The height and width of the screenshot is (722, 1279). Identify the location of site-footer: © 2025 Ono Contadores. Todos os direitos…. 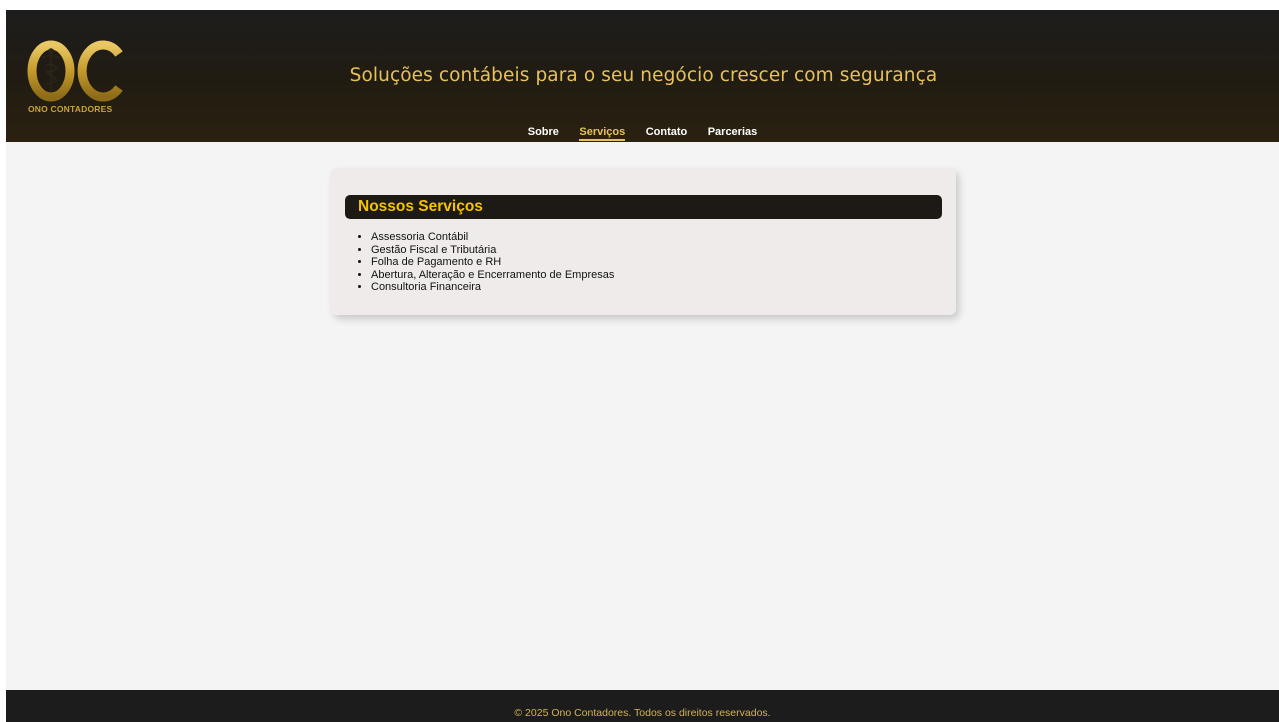
(642, 706).